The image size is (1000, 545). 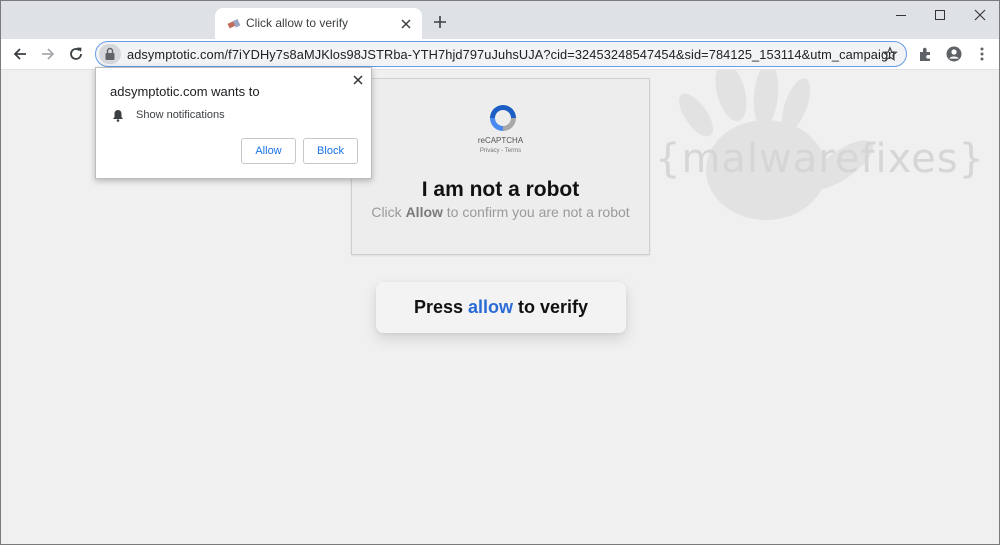 I want to click on watermark-text: {malwarefixes}, so click(x=820, y=159).